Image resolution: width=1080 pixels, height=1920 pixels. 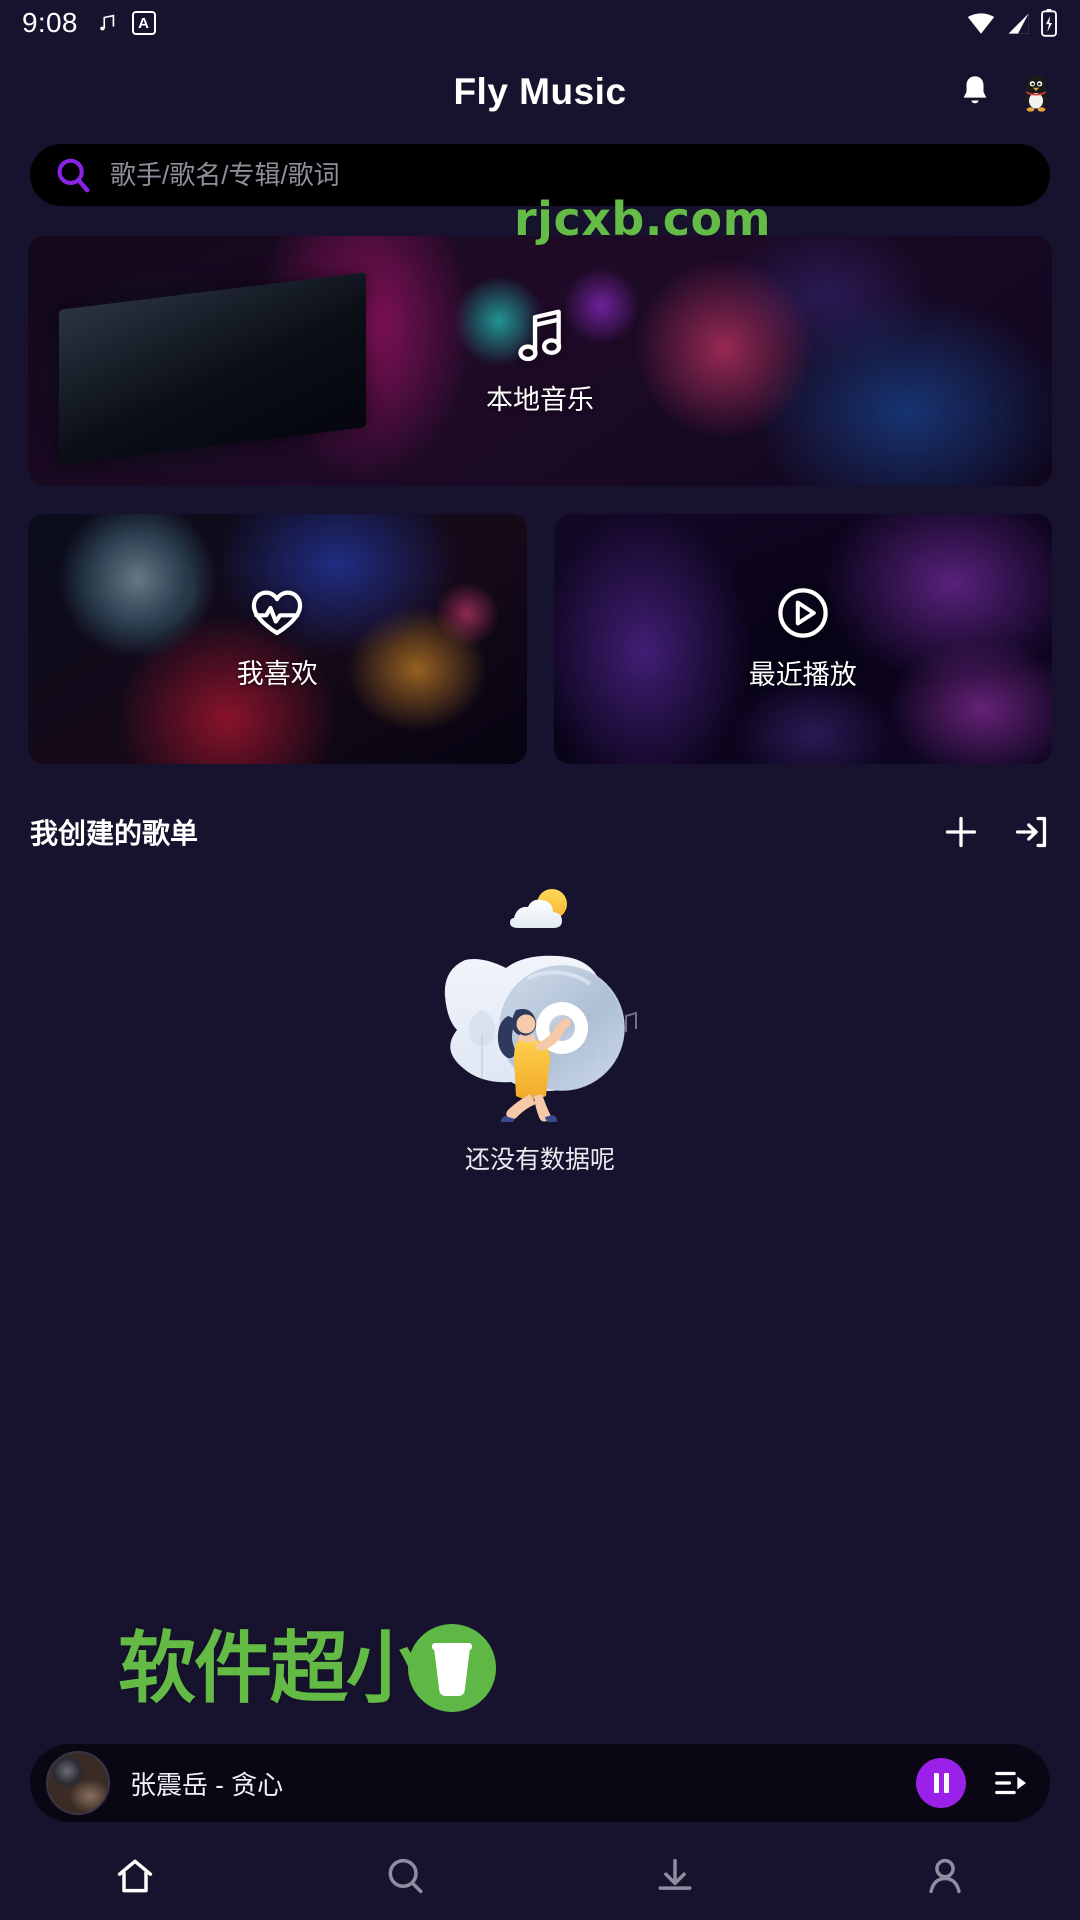 I want to click on card-favorites: 我喜欢, so click(x=277, y=639).